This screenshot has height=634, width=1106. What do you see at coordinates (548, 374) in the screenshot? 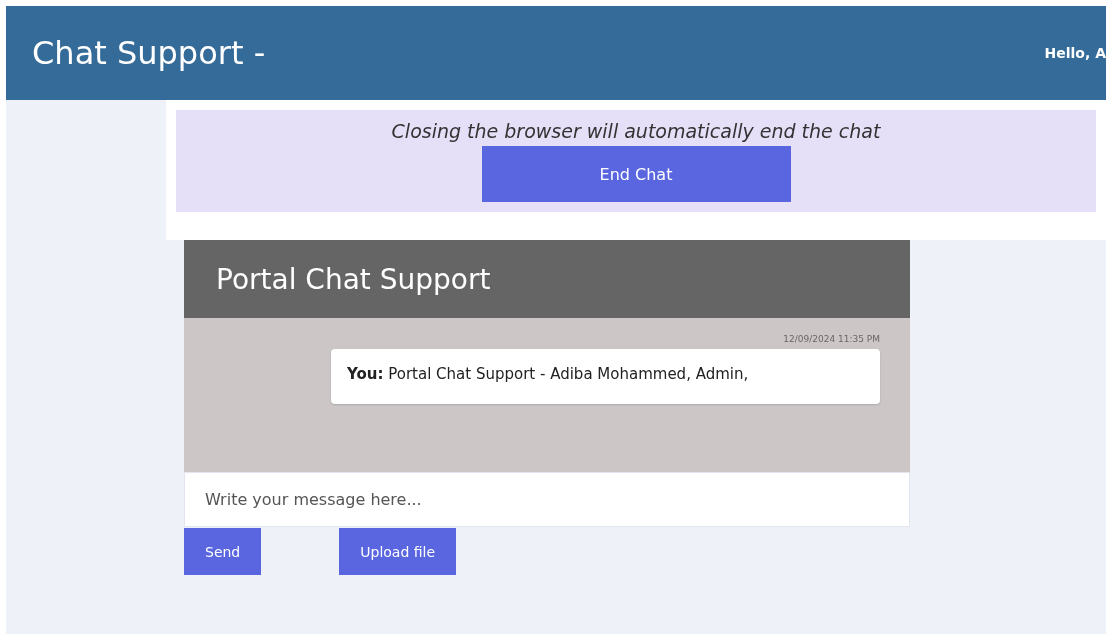
I see `message-text: You: Portal Chat Support - Adiba Mohammed, Admin,` at bounding box center [548, 374].